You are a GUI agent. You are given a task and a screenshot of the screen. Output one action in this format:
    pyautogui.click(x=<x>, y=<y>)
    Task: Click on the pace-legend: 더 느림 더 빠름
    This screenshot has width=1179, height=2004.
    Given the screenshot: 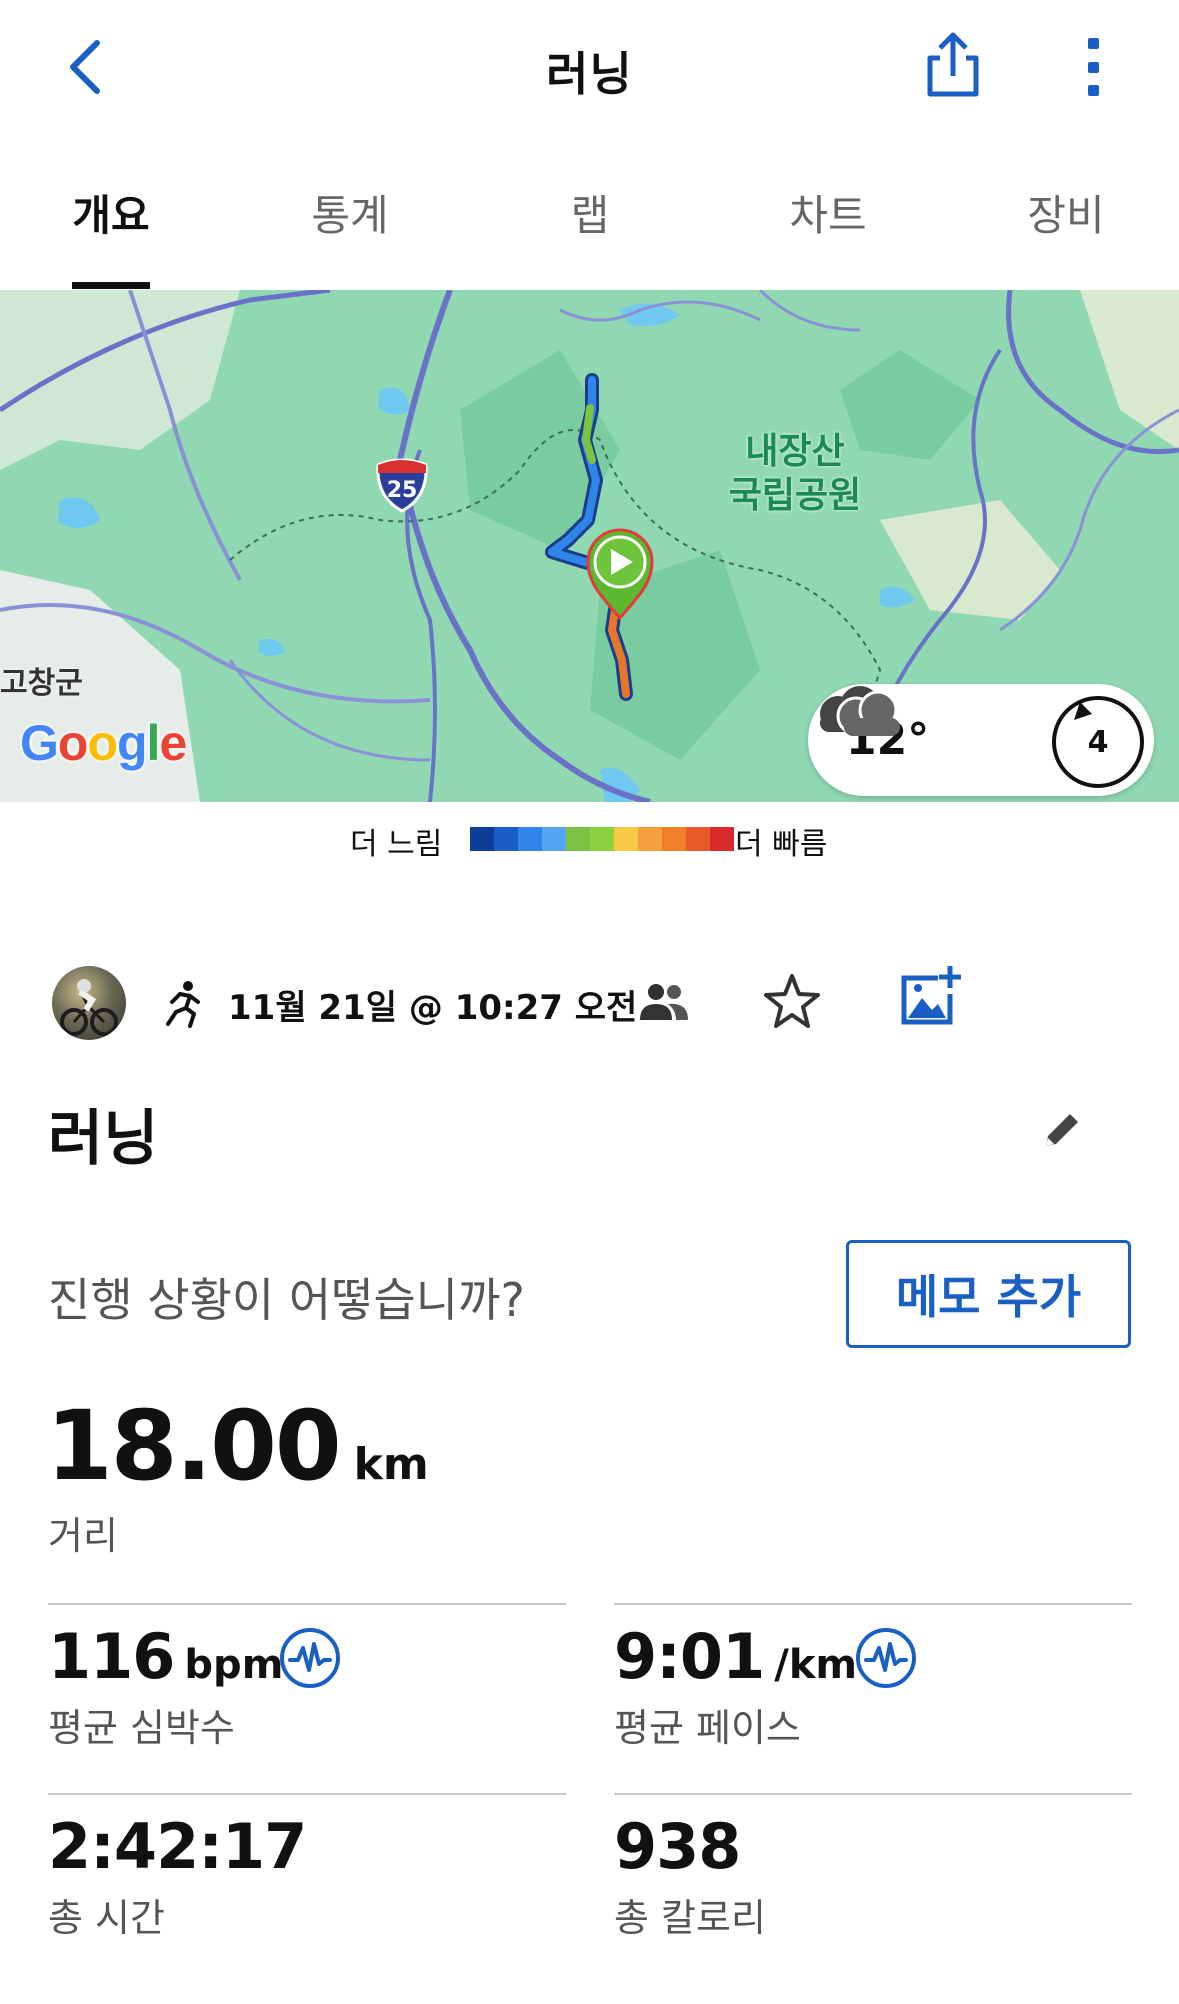 What is the action you would take?
    pyautogui.click(x=589, y=840)
    